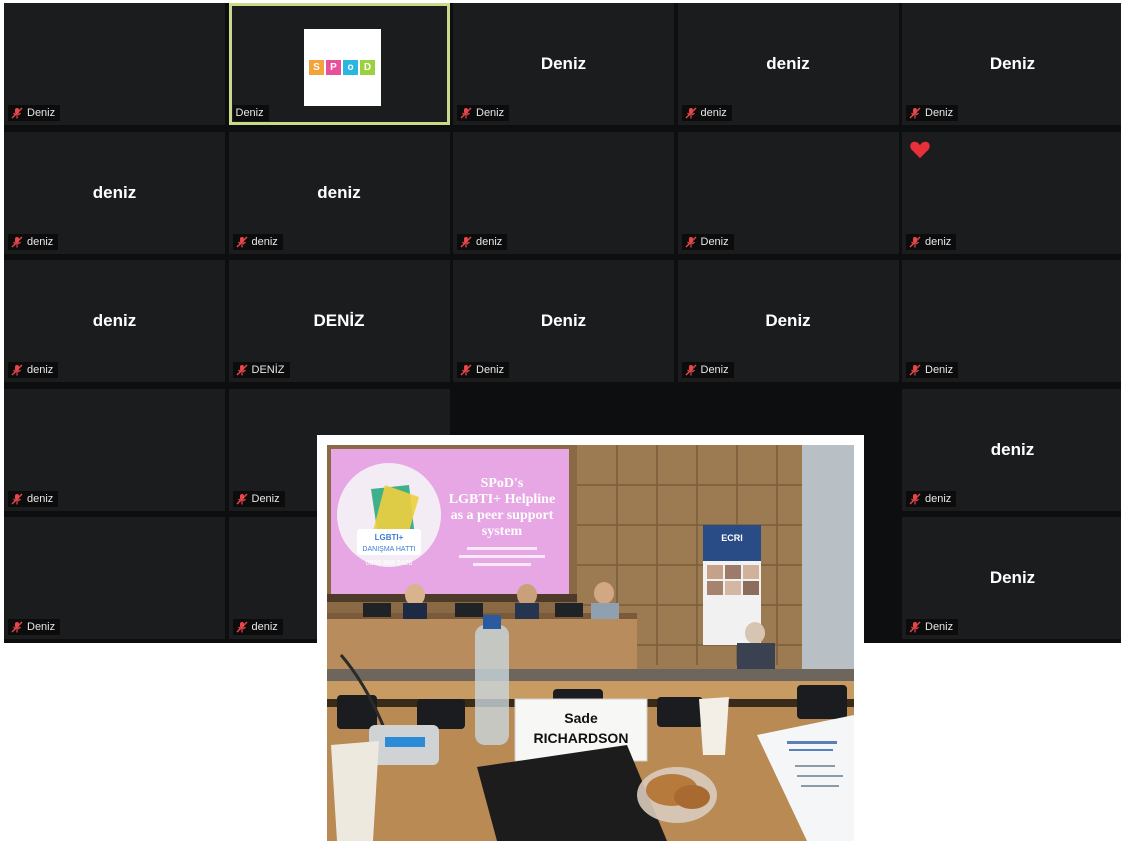  Describe the element at coordinates (502, 515) in the screenshot. I see `slide-title-line3: as a peer support` at that location.